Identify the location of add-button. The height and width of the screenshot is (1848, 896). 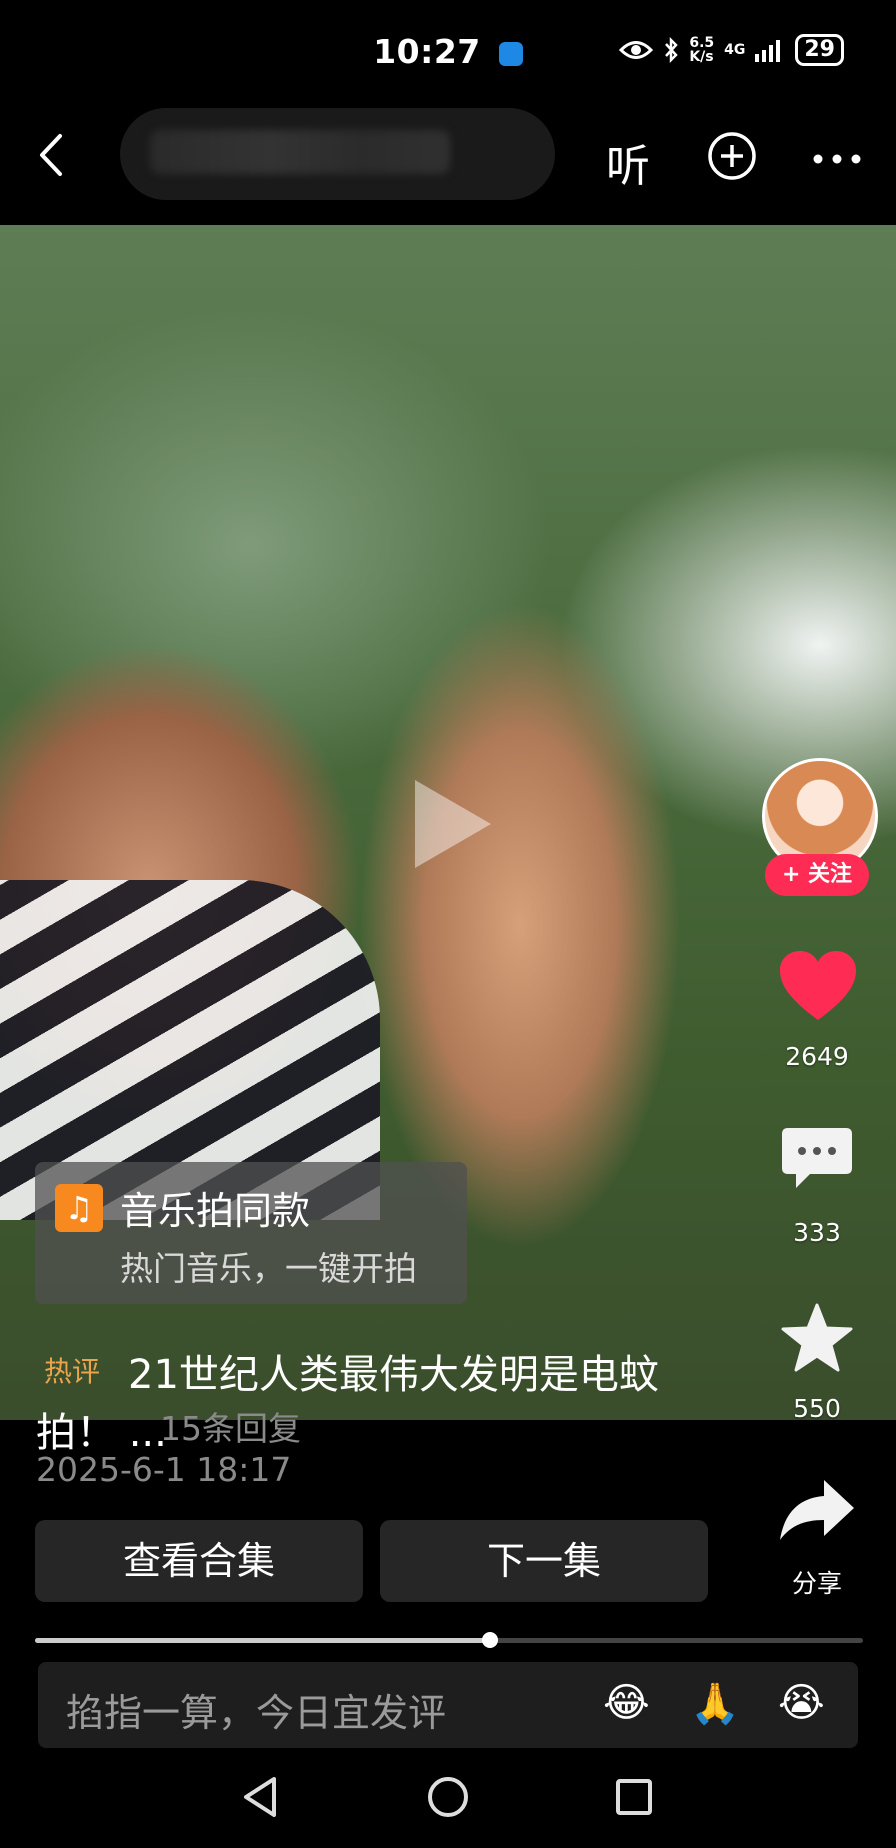
(732, 158).